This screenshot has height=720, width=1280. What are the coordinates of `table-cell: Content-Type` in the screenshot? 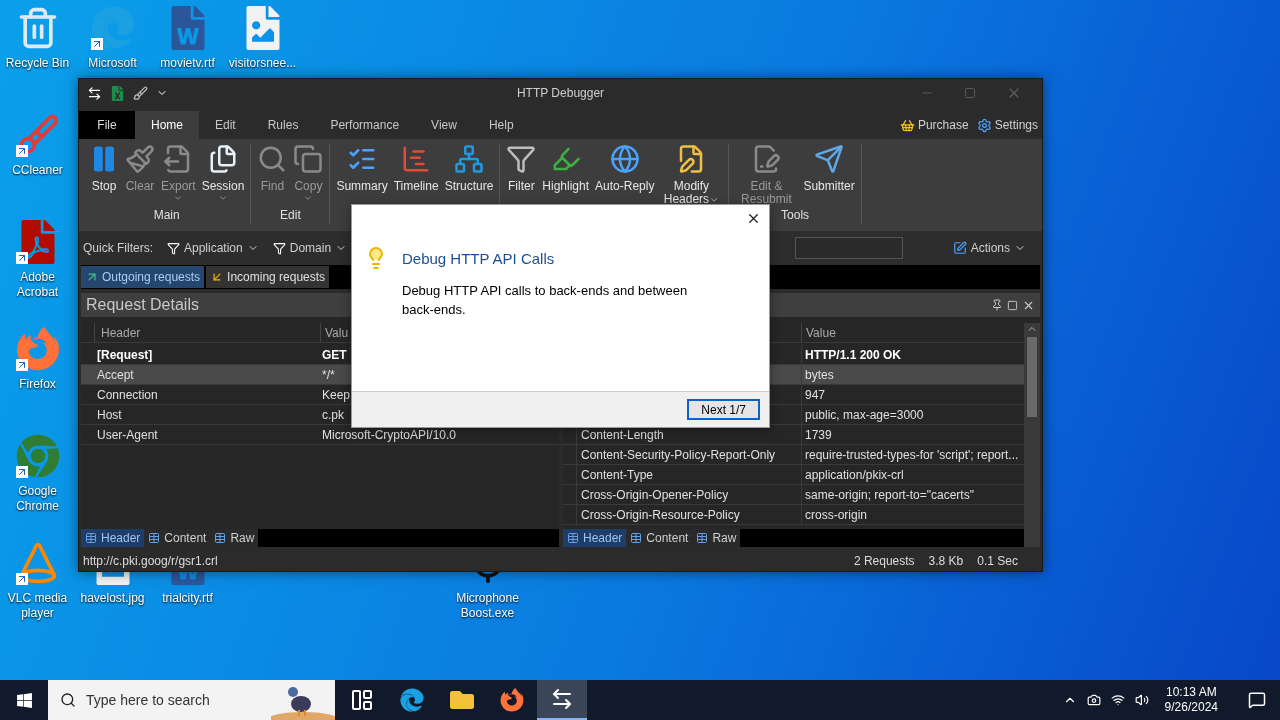 It's located at (688, 474).